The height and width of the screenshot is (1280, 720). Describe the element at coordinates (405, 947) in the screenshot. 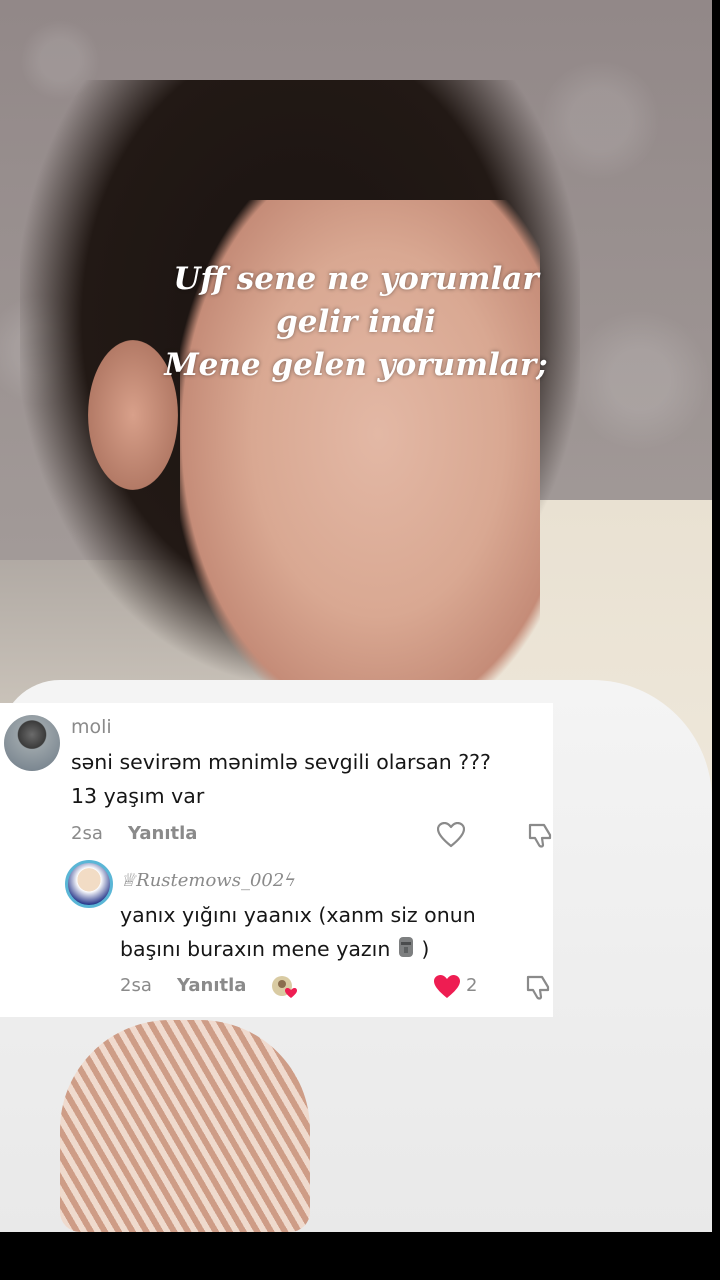

I see `moai-emoji-icon` at that location.